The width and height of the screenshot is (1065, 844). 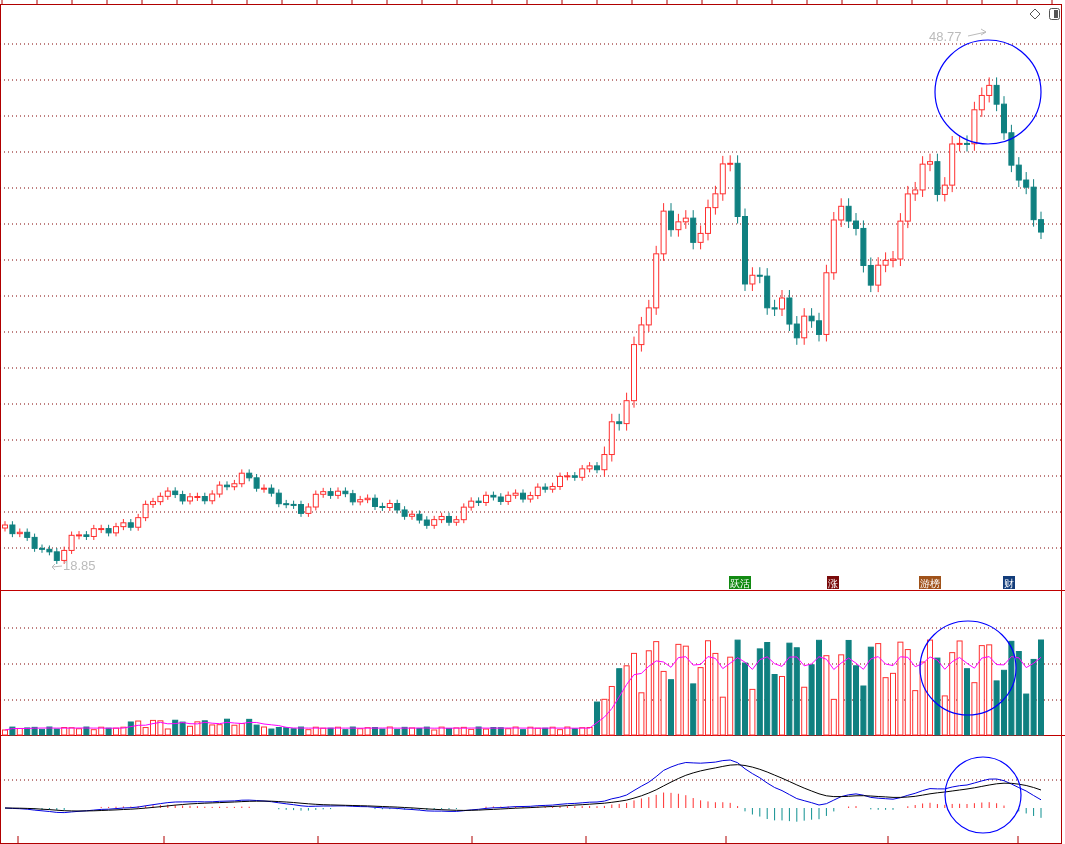 What do you see at coordinates (945, 36) in the screenshot?
I see `high-price-label: 48.77` at bounding box center [945, 36].